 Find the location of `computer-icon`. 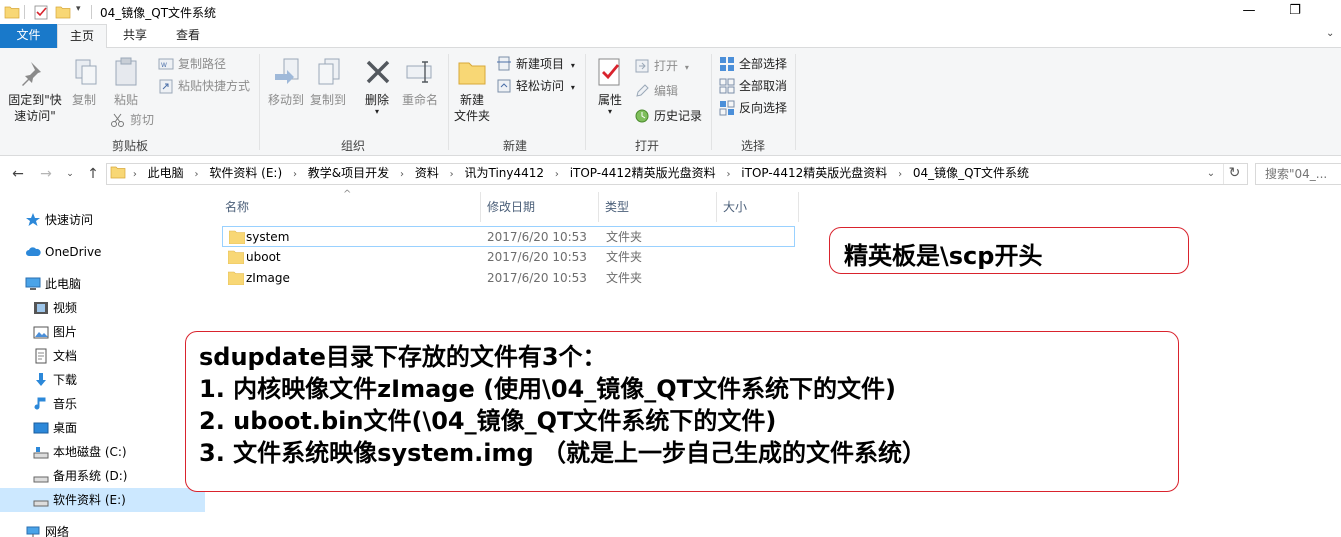

computer-icon is located at coordinates (33, 283).